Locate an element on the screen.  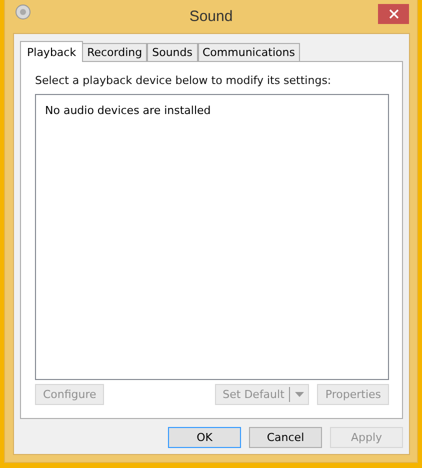
close-icon is located at coordinates (393, 14).